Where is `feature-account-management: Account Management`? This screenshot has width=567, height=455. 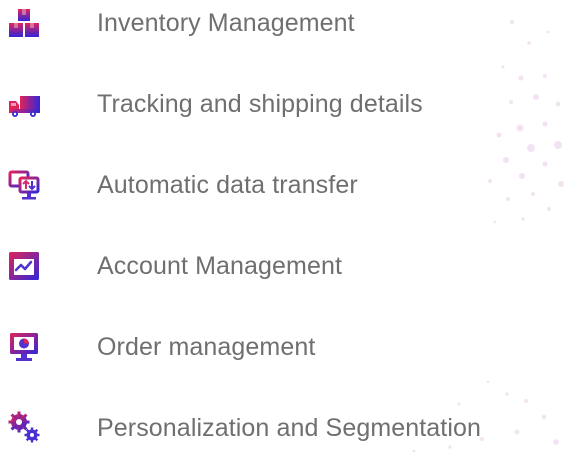 feature-account-management: Account Management is located at coordinates (283, 266).